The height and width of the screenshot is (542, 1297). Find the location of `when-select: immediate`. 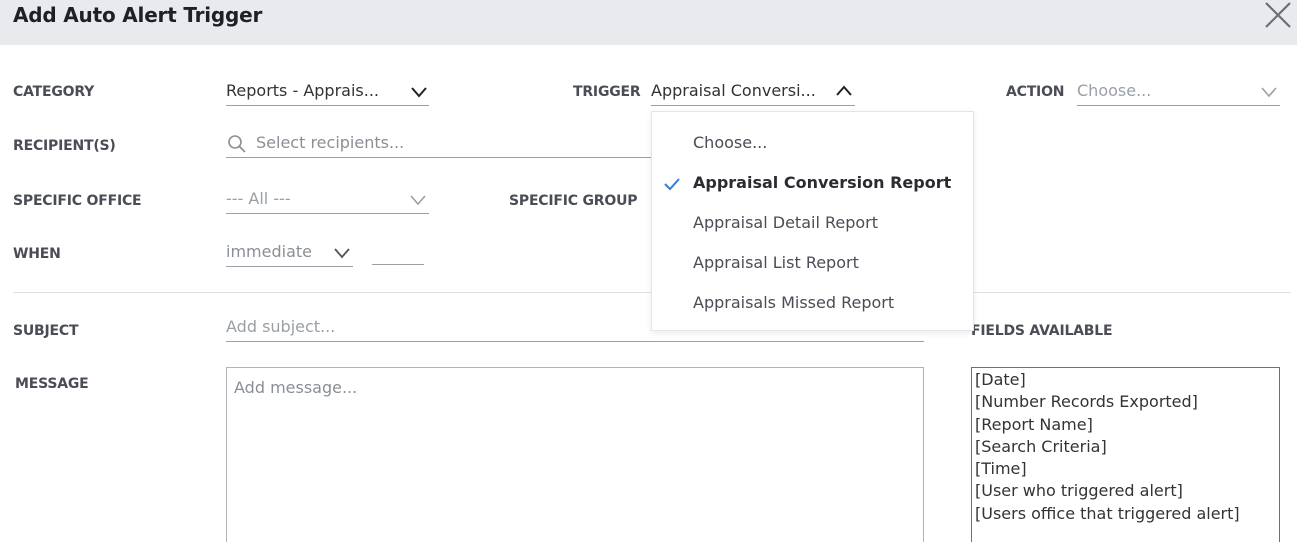

when-select: immediate is located at coordinates (289, 253).